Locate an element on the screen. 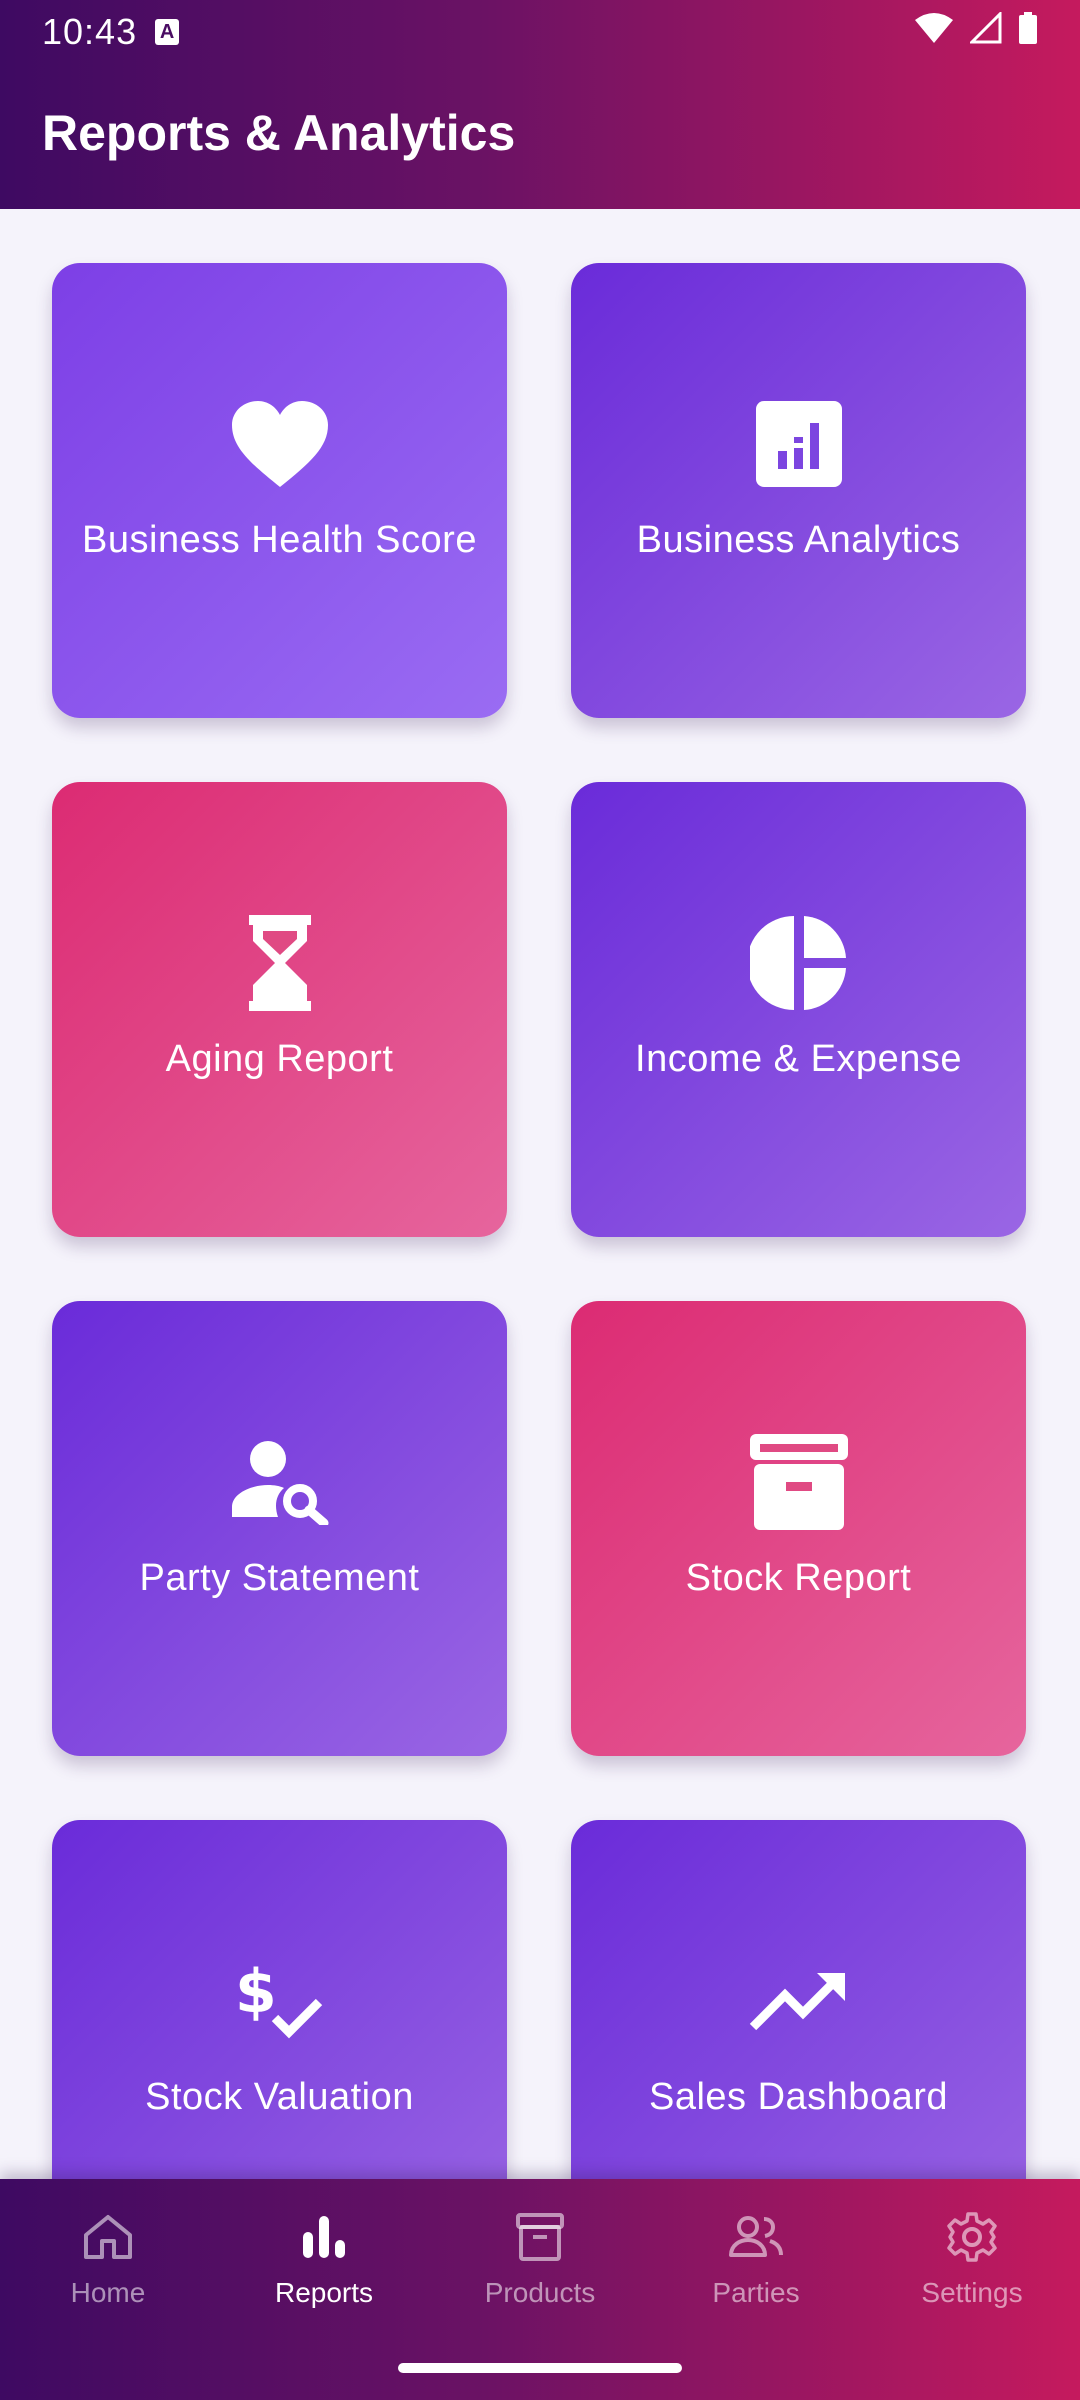  hourglass-icon is located at coordinates (280, 963).